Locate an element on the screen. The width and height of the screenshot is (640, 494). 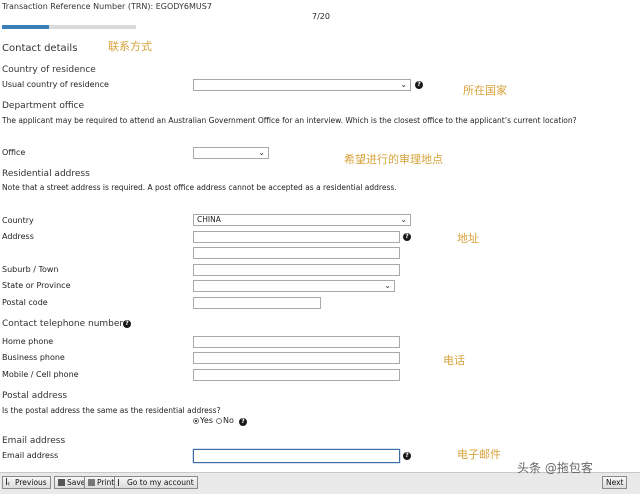
country-label: Country is located at coordinates (18, 220).